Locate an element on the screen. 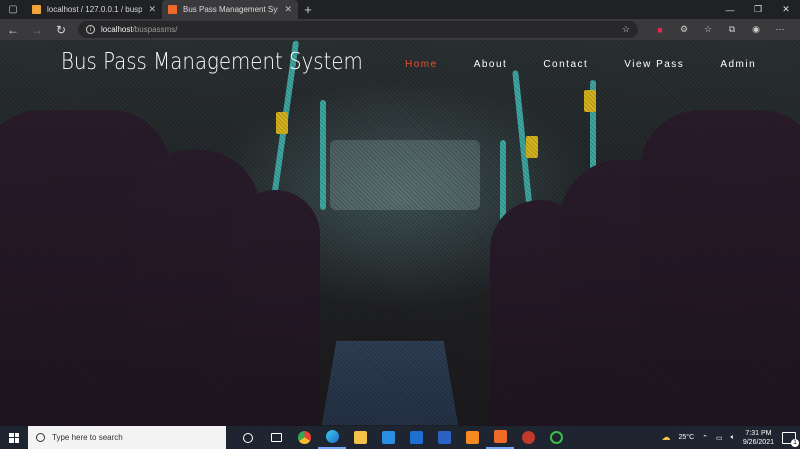 The image size is (800, 449). weather-temp: 25°C is located at coordinates (687, 437).